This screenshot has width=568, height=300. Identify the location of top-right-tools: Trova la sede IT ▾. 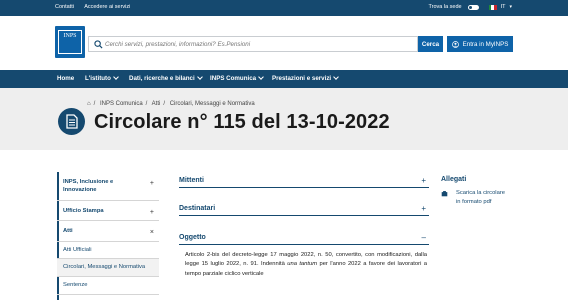
(470, 7).